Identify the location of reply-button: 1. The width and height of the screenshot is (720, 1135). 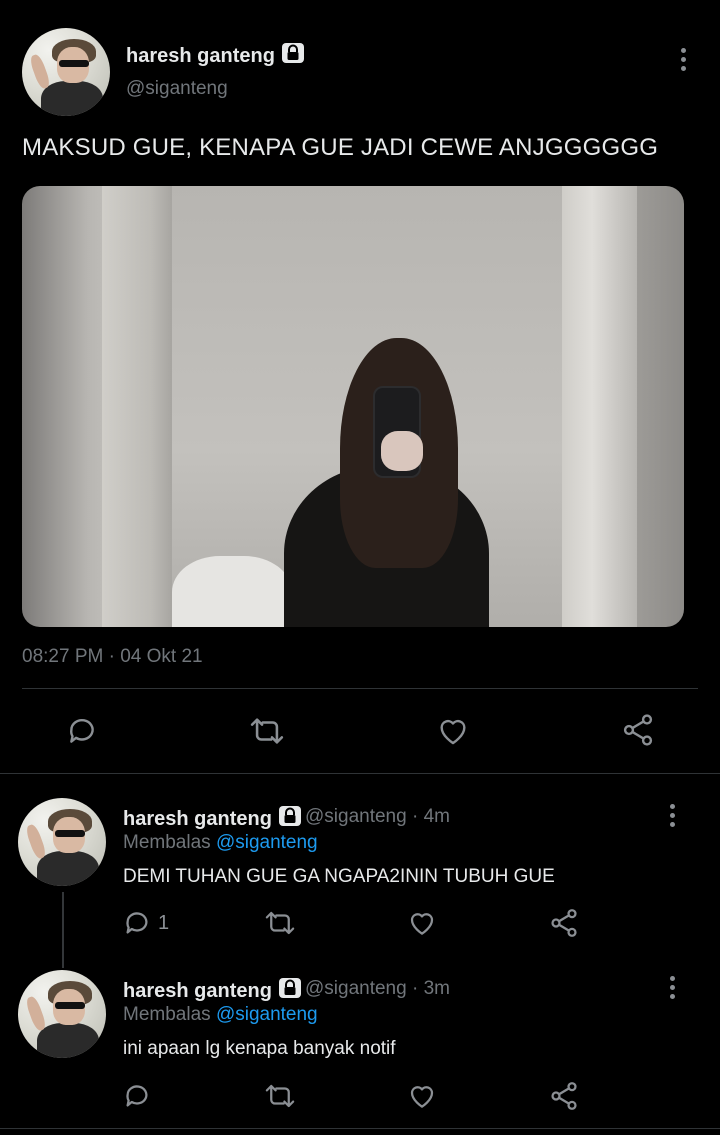
(145, 923).